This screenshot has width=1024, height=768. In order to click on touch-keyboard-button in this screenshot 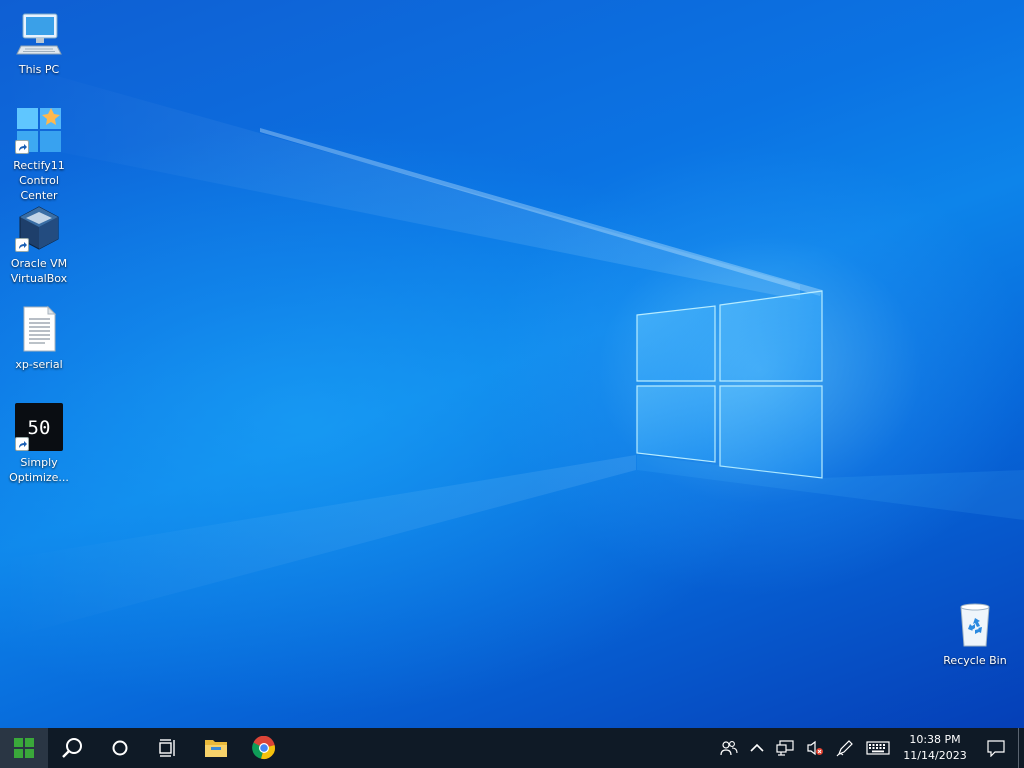, I will do `click(878, 748)`.